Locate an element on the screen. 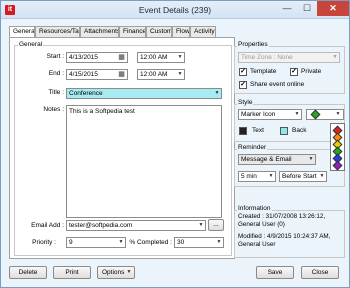 The image size is (350, 288). priority-label: Priority : is located at coordinates (44, 242).